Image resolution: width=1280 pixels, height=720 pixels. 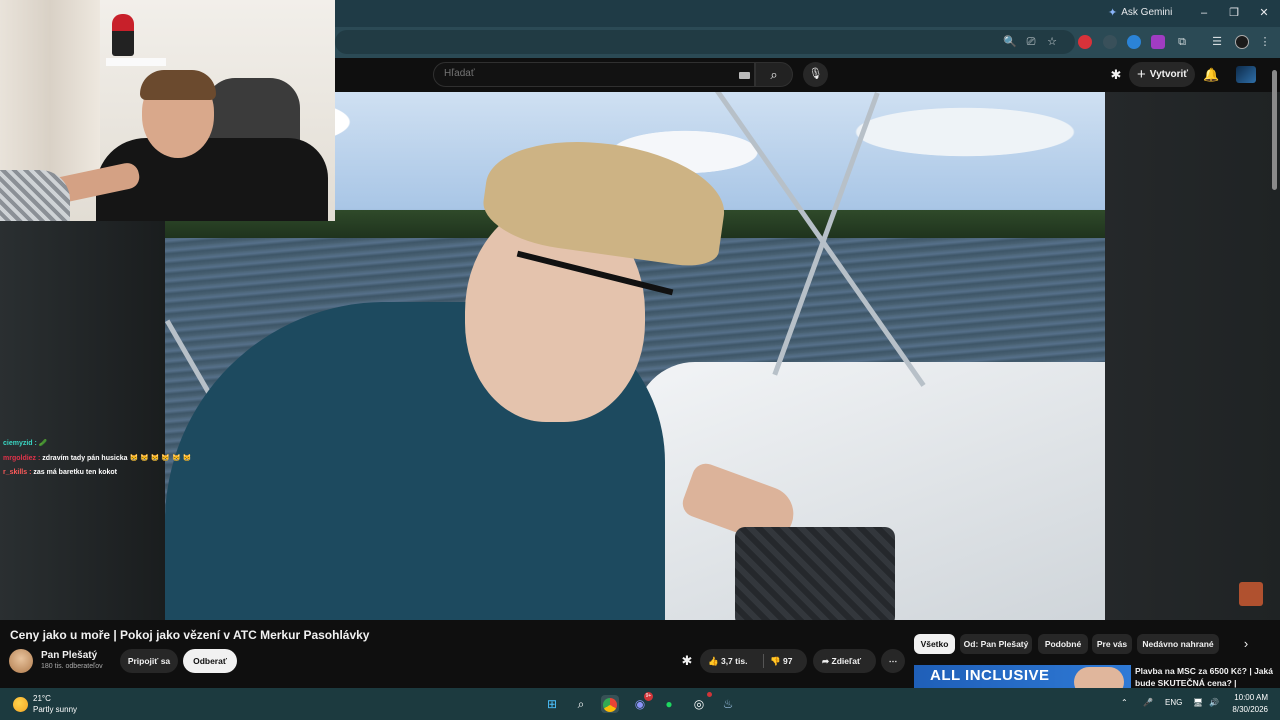 I want to click on chat-message: r_skills : zas má baretku ten kokot, so click(x=97, y=473).